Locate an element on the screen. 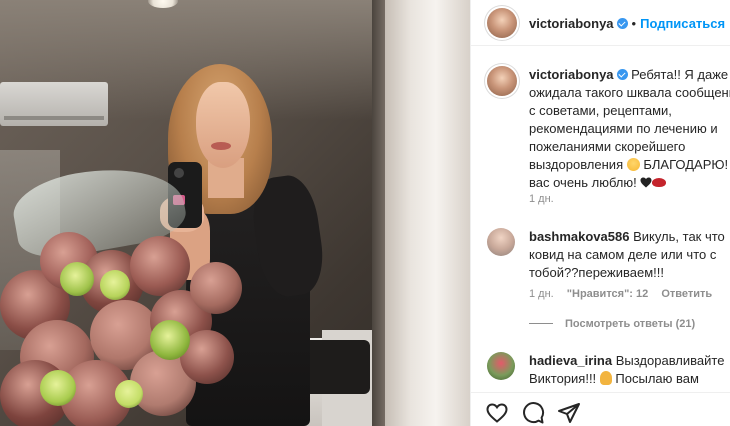 The height and width of the screenshot is (426, 730). author-username: victoriabonya is located at coordinates (571, 23).